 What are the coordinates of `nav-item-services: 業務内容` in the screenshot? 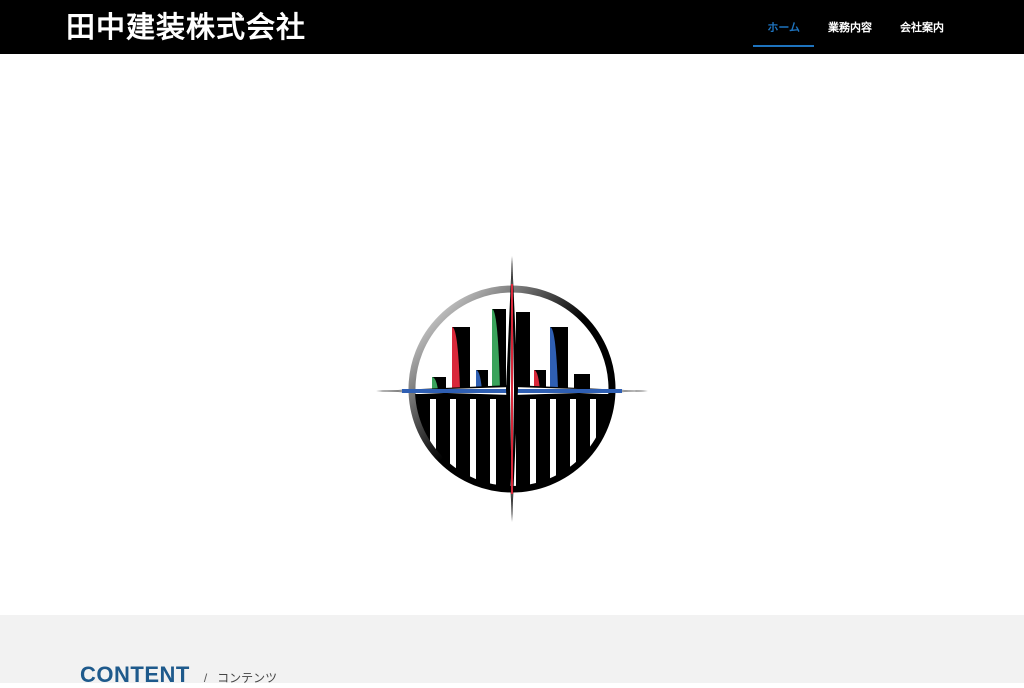 It's located at (850, 27).